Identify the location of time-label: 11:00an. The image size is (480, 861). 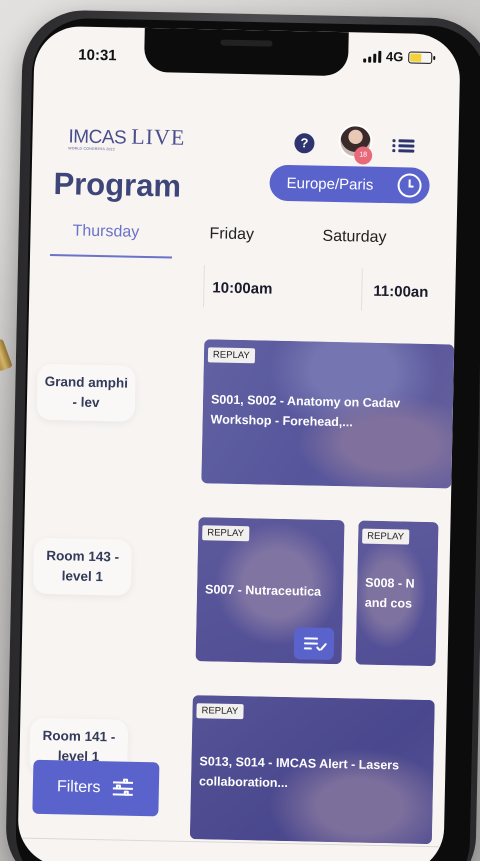
(401, 291).